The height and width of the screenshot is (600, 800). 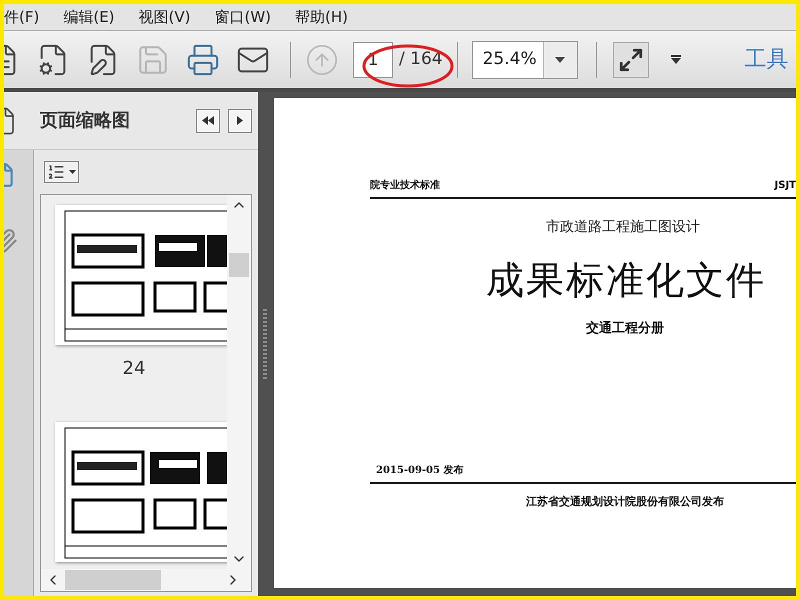 I want to click on menu-item: 编辑(E), so click(x=89, y=17).